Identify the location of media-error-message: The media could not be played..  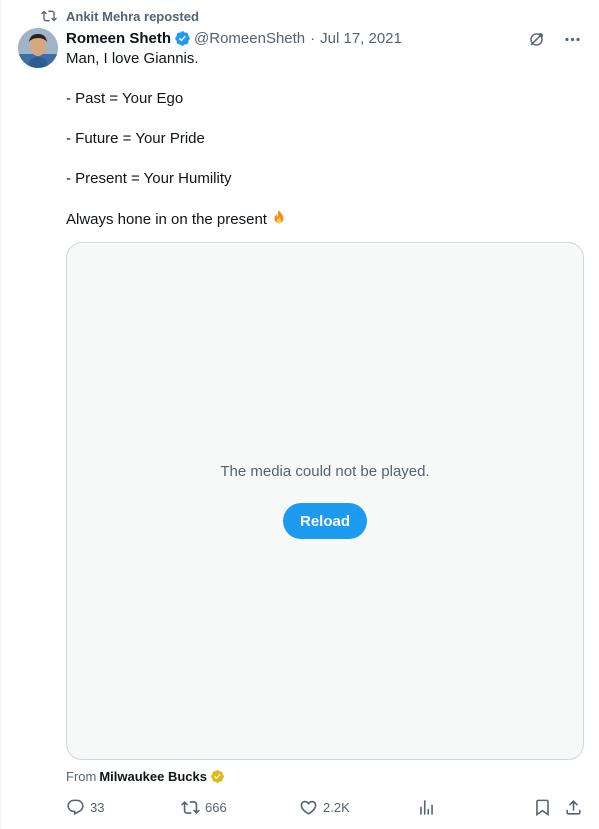
(325, 471).